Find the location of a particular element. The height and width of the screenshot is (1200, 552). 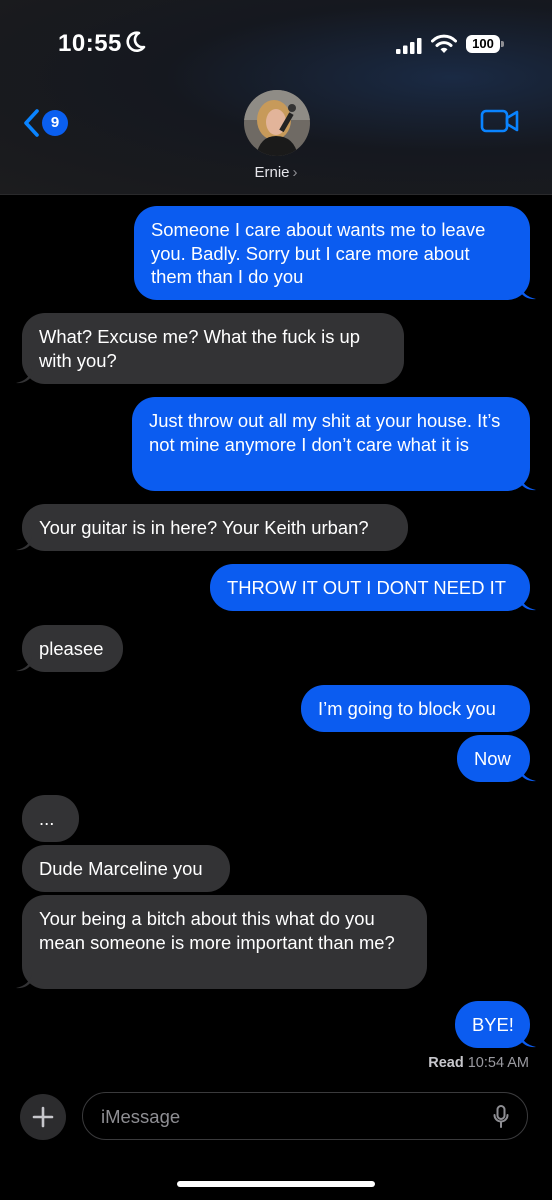

message-input-placeholder: iMessage is located at coordinates (141, 1116).